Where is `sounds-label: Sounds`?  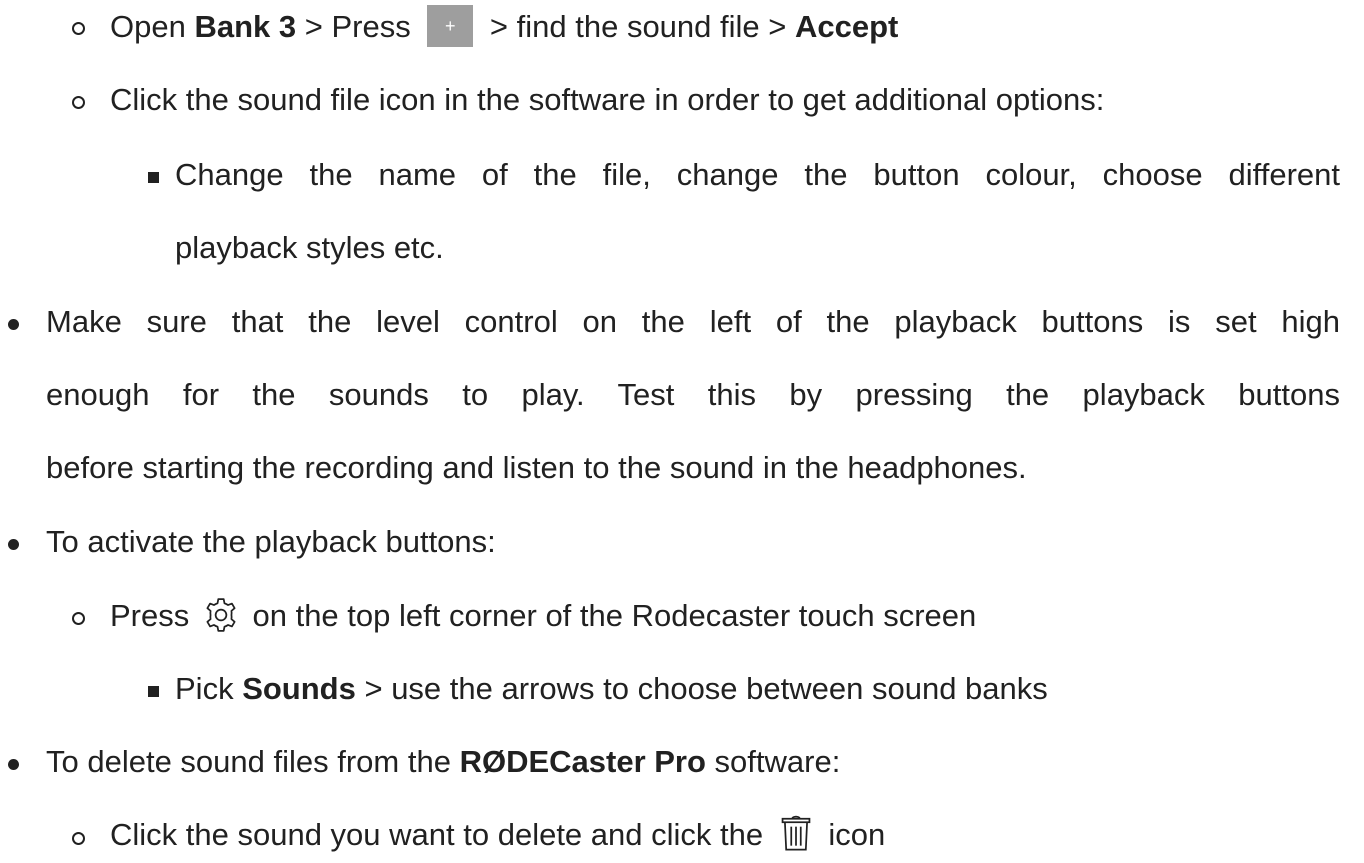 sounds-label: Sounds is located at coordinates (299, 688).